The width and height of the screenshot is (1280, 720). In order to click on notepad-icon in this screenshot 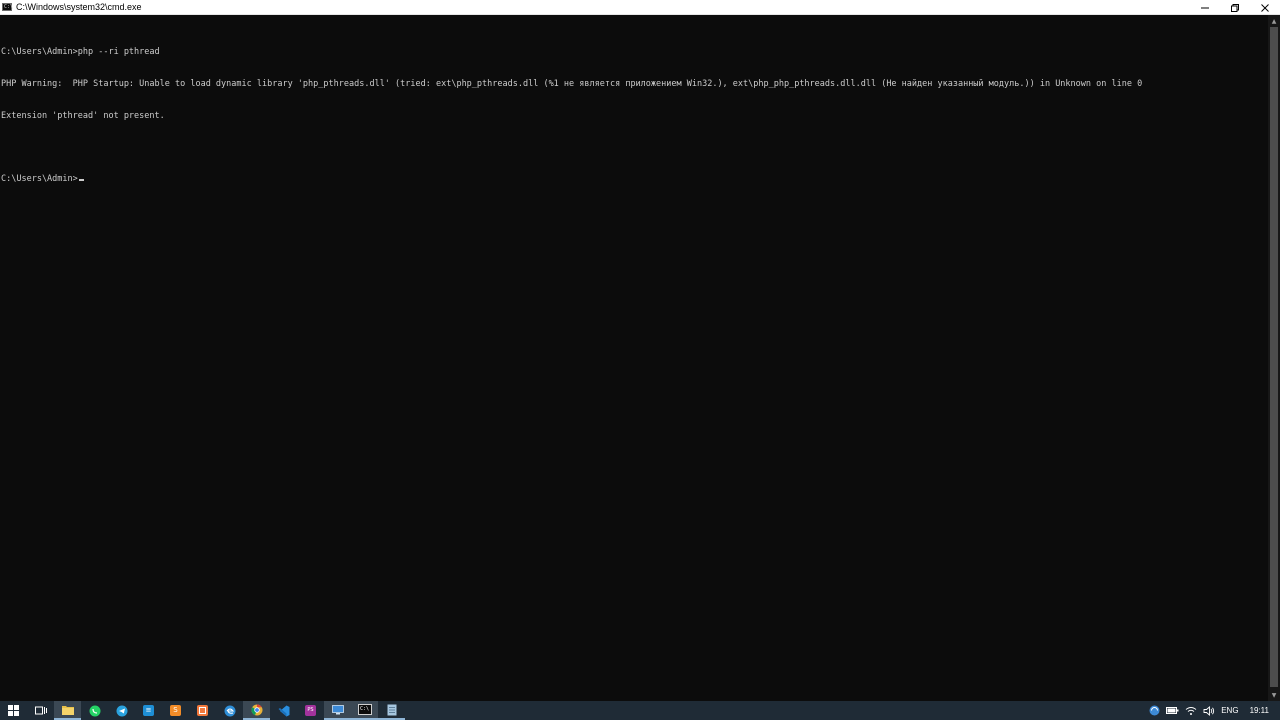, I will do `click(391, 709)`.